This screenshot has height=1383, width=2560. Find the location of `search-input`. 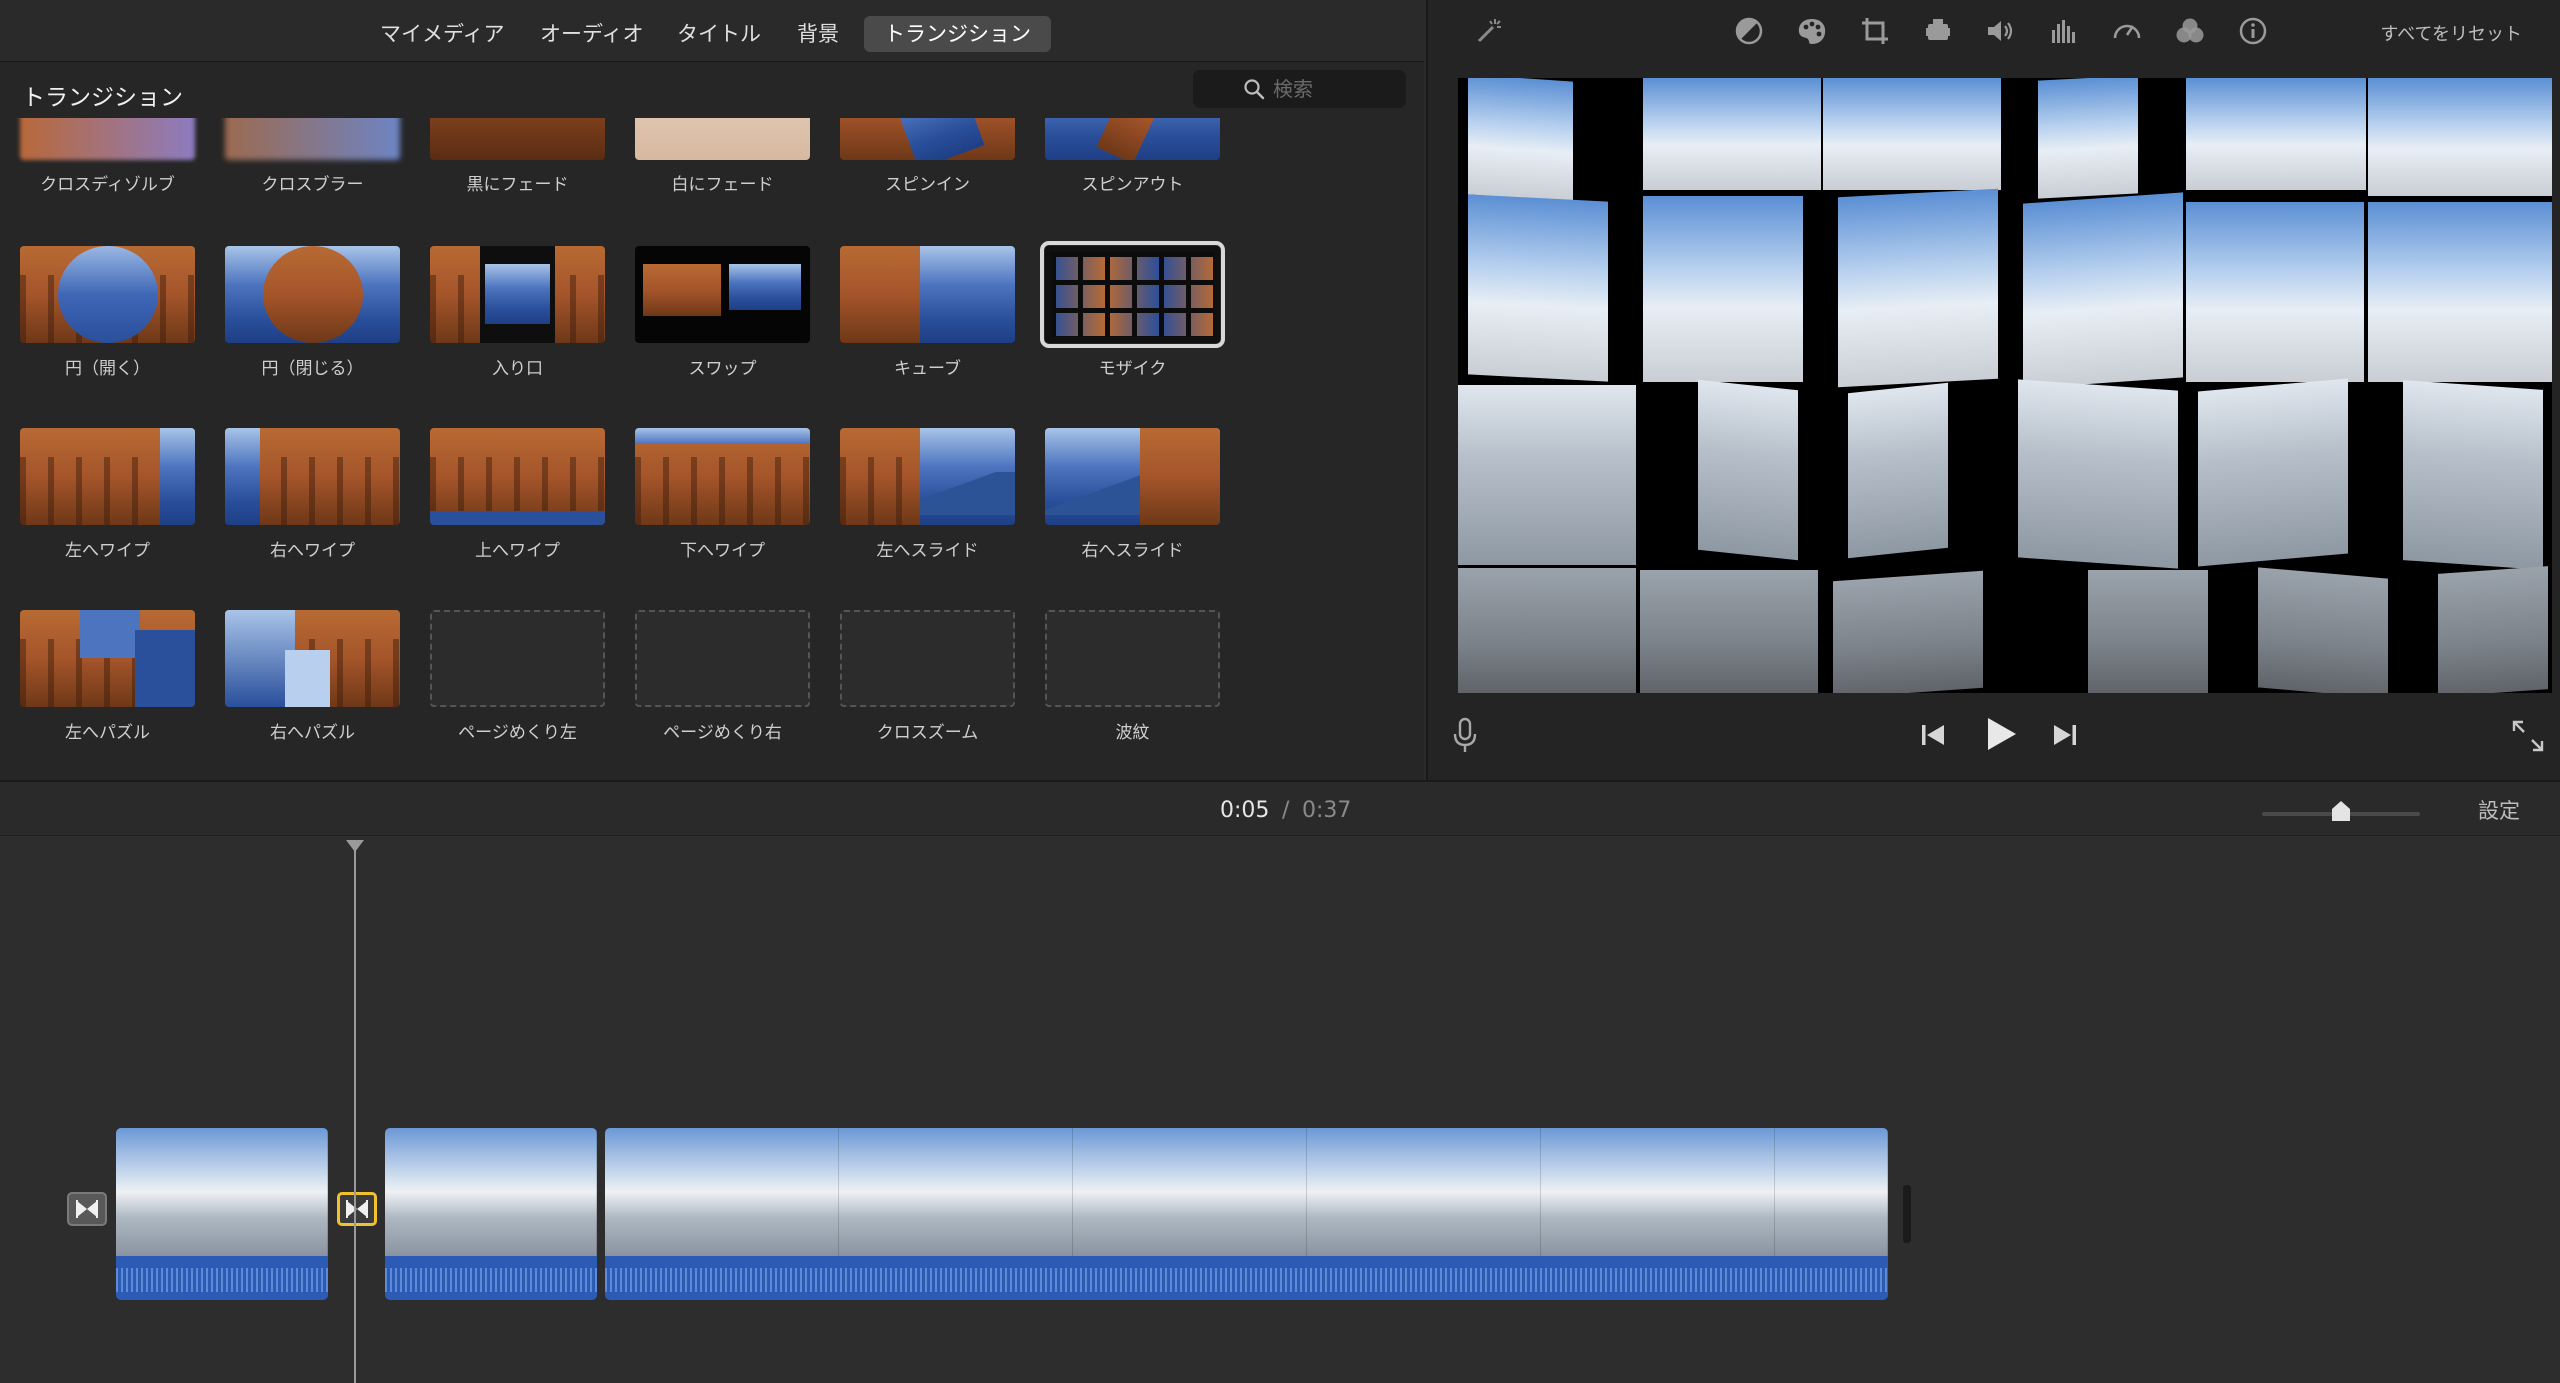

search-input is located at coordinates (1335, 89).